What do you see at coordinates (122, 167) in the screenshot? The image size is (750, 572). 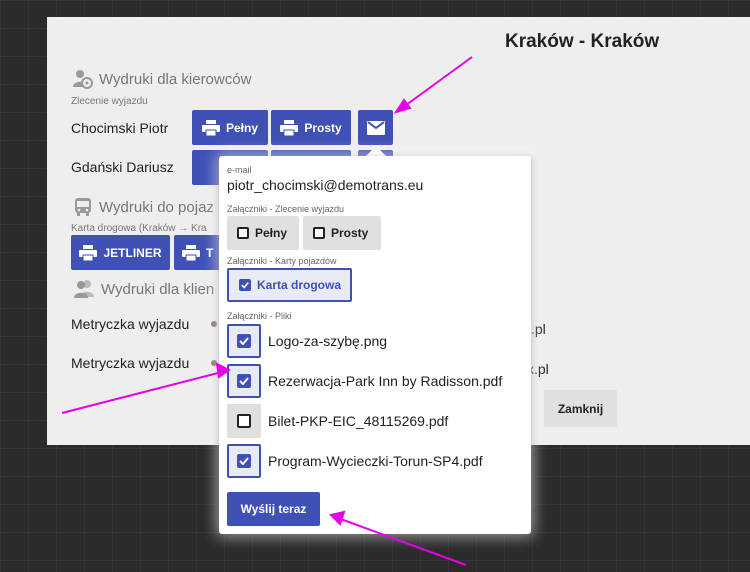 I see `driver-name-2: Gdański Dariusz` at bounding box center [122, 167].